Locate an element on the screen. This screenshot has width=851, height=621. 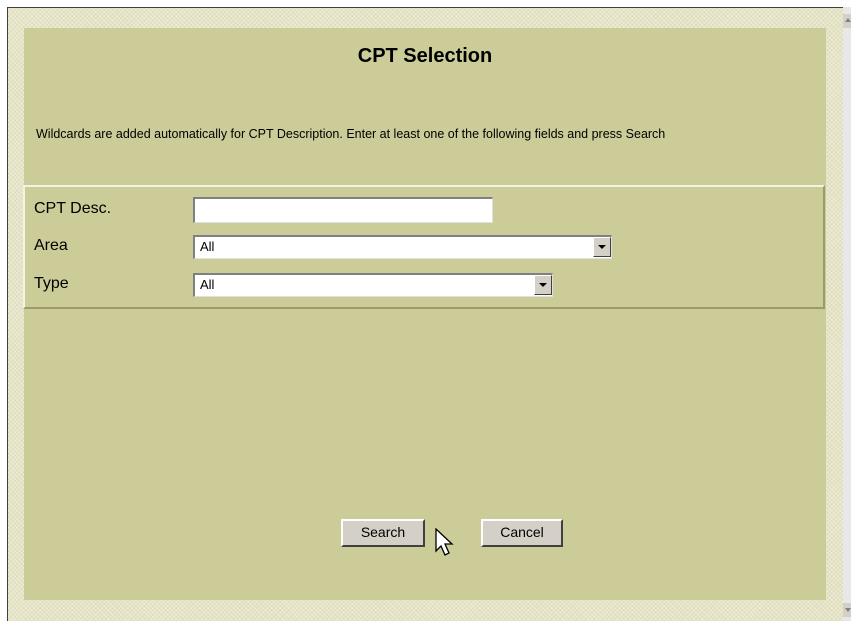
area-select: All is located at coordinates (402, 247).